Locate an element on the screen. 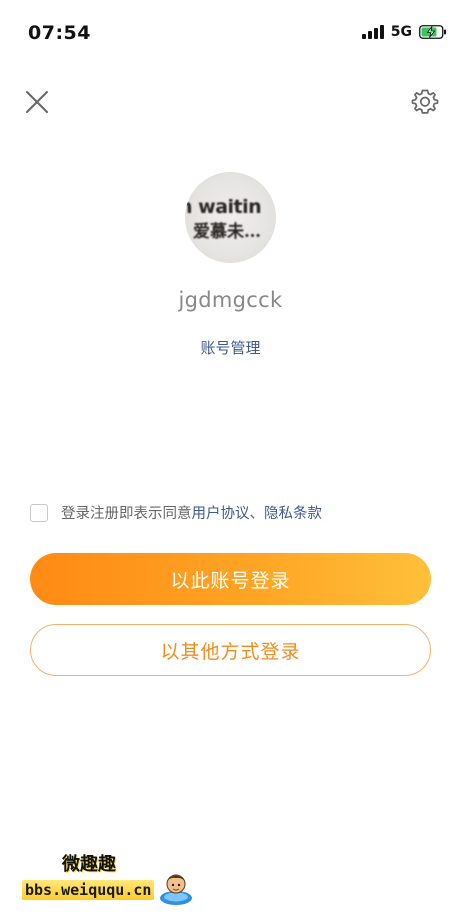 Image resolution: width=461 pixels, height=920 pixels. mascot-icon is located at coordinates (176, 889).